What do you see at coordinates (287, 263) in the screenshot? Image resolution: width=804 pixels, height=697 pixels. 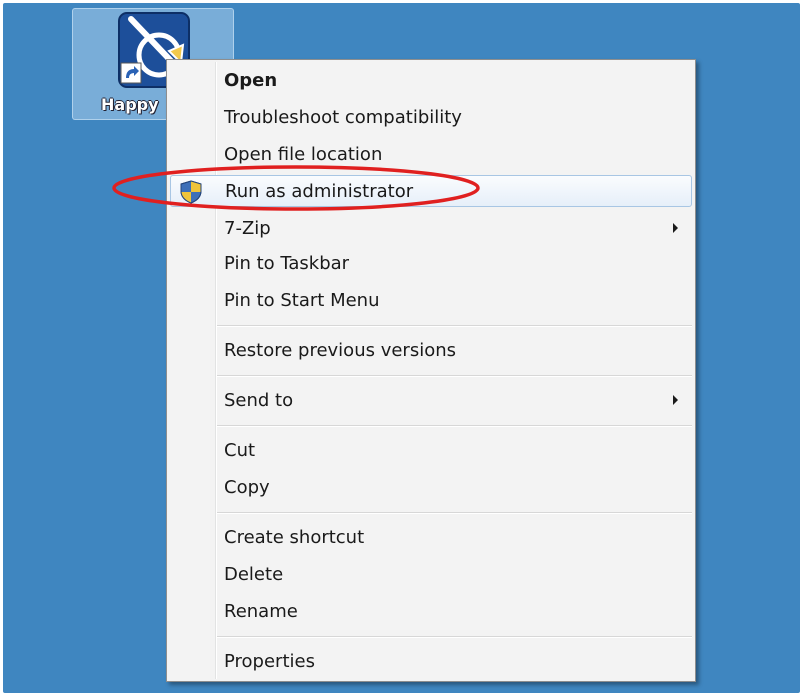 I see `menu-item-label: Pin to Taskbar` at bounding box center [287, 263].